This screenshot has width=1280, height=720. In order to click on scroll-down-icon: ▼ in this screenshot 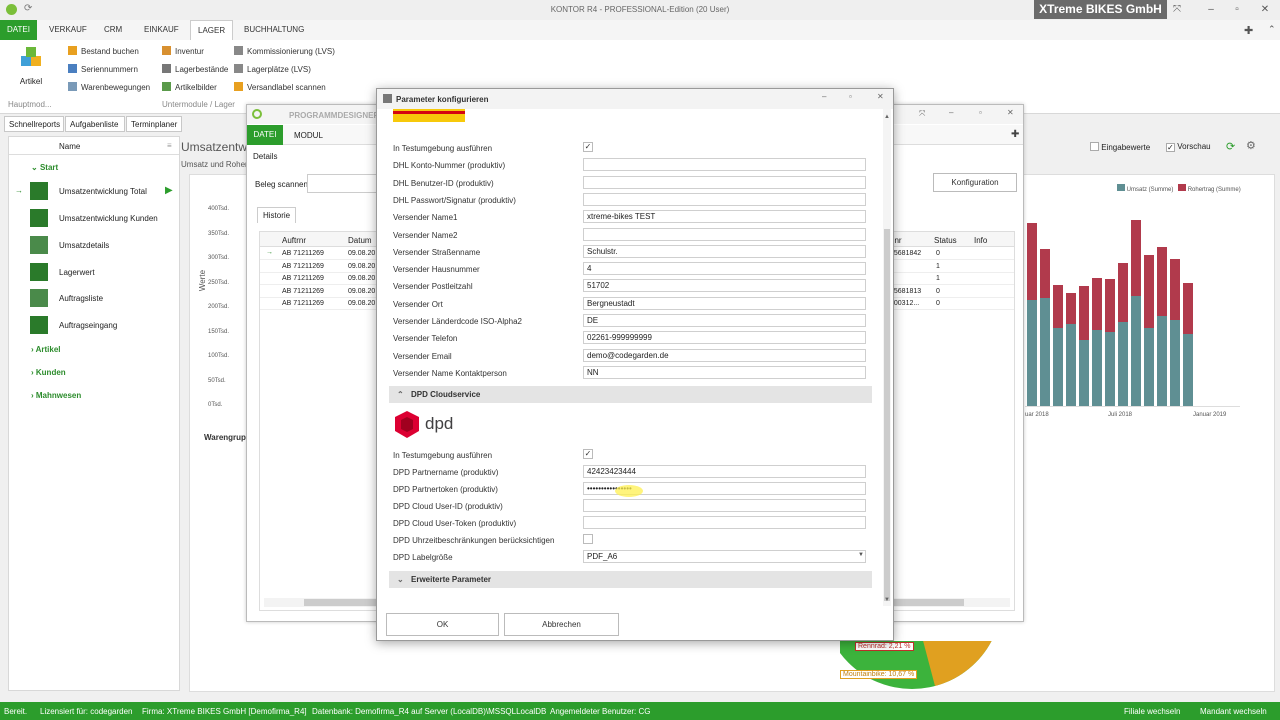, I will do `click(887, 600)`.